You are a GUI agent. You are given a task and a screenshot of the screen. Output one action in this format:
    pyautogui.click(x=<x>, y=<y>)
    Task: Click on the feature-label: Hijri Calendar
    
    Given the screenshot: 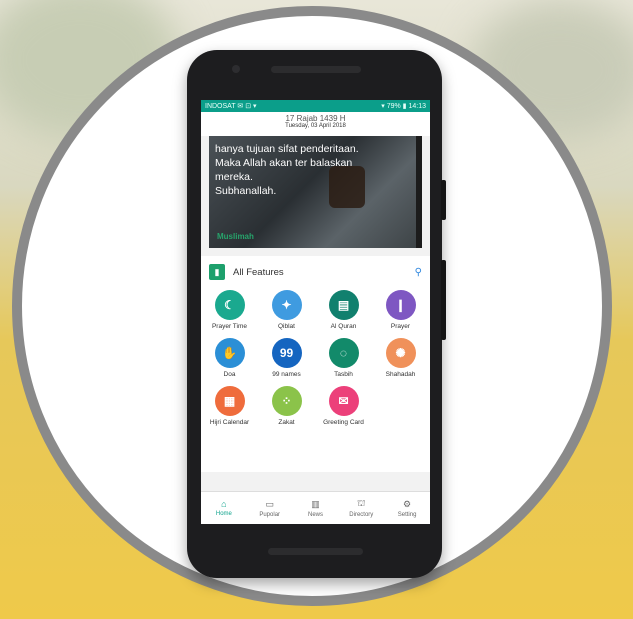 What is the action you would take?
    pyautogui.click(x=229, y=422)
    